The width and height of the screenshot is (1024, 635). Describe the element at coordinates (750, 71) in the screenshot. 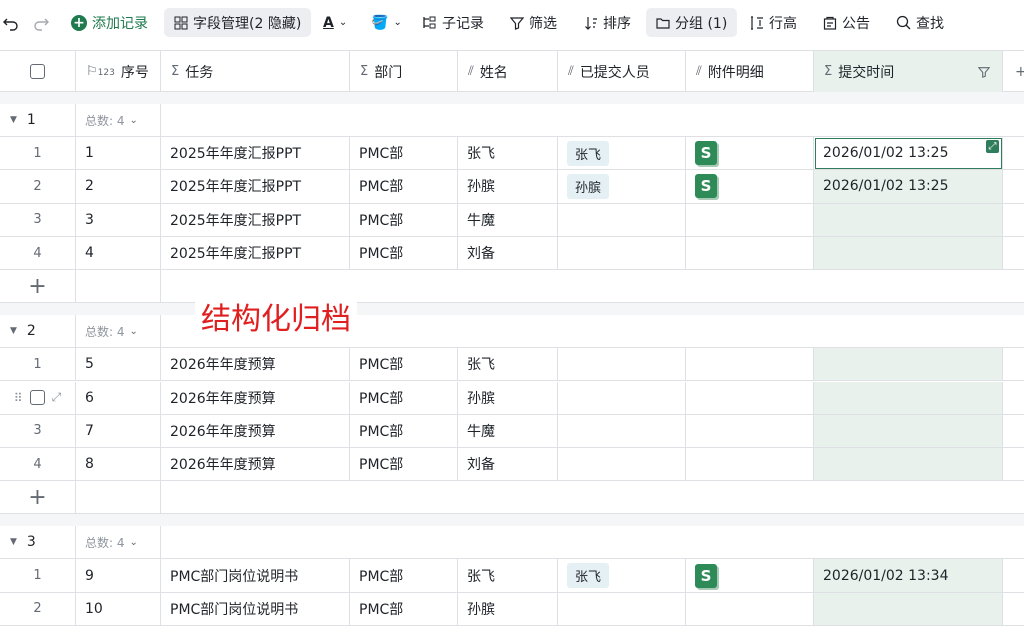

I see `column-header-attachment: ⫽ 附件明细` at that location.